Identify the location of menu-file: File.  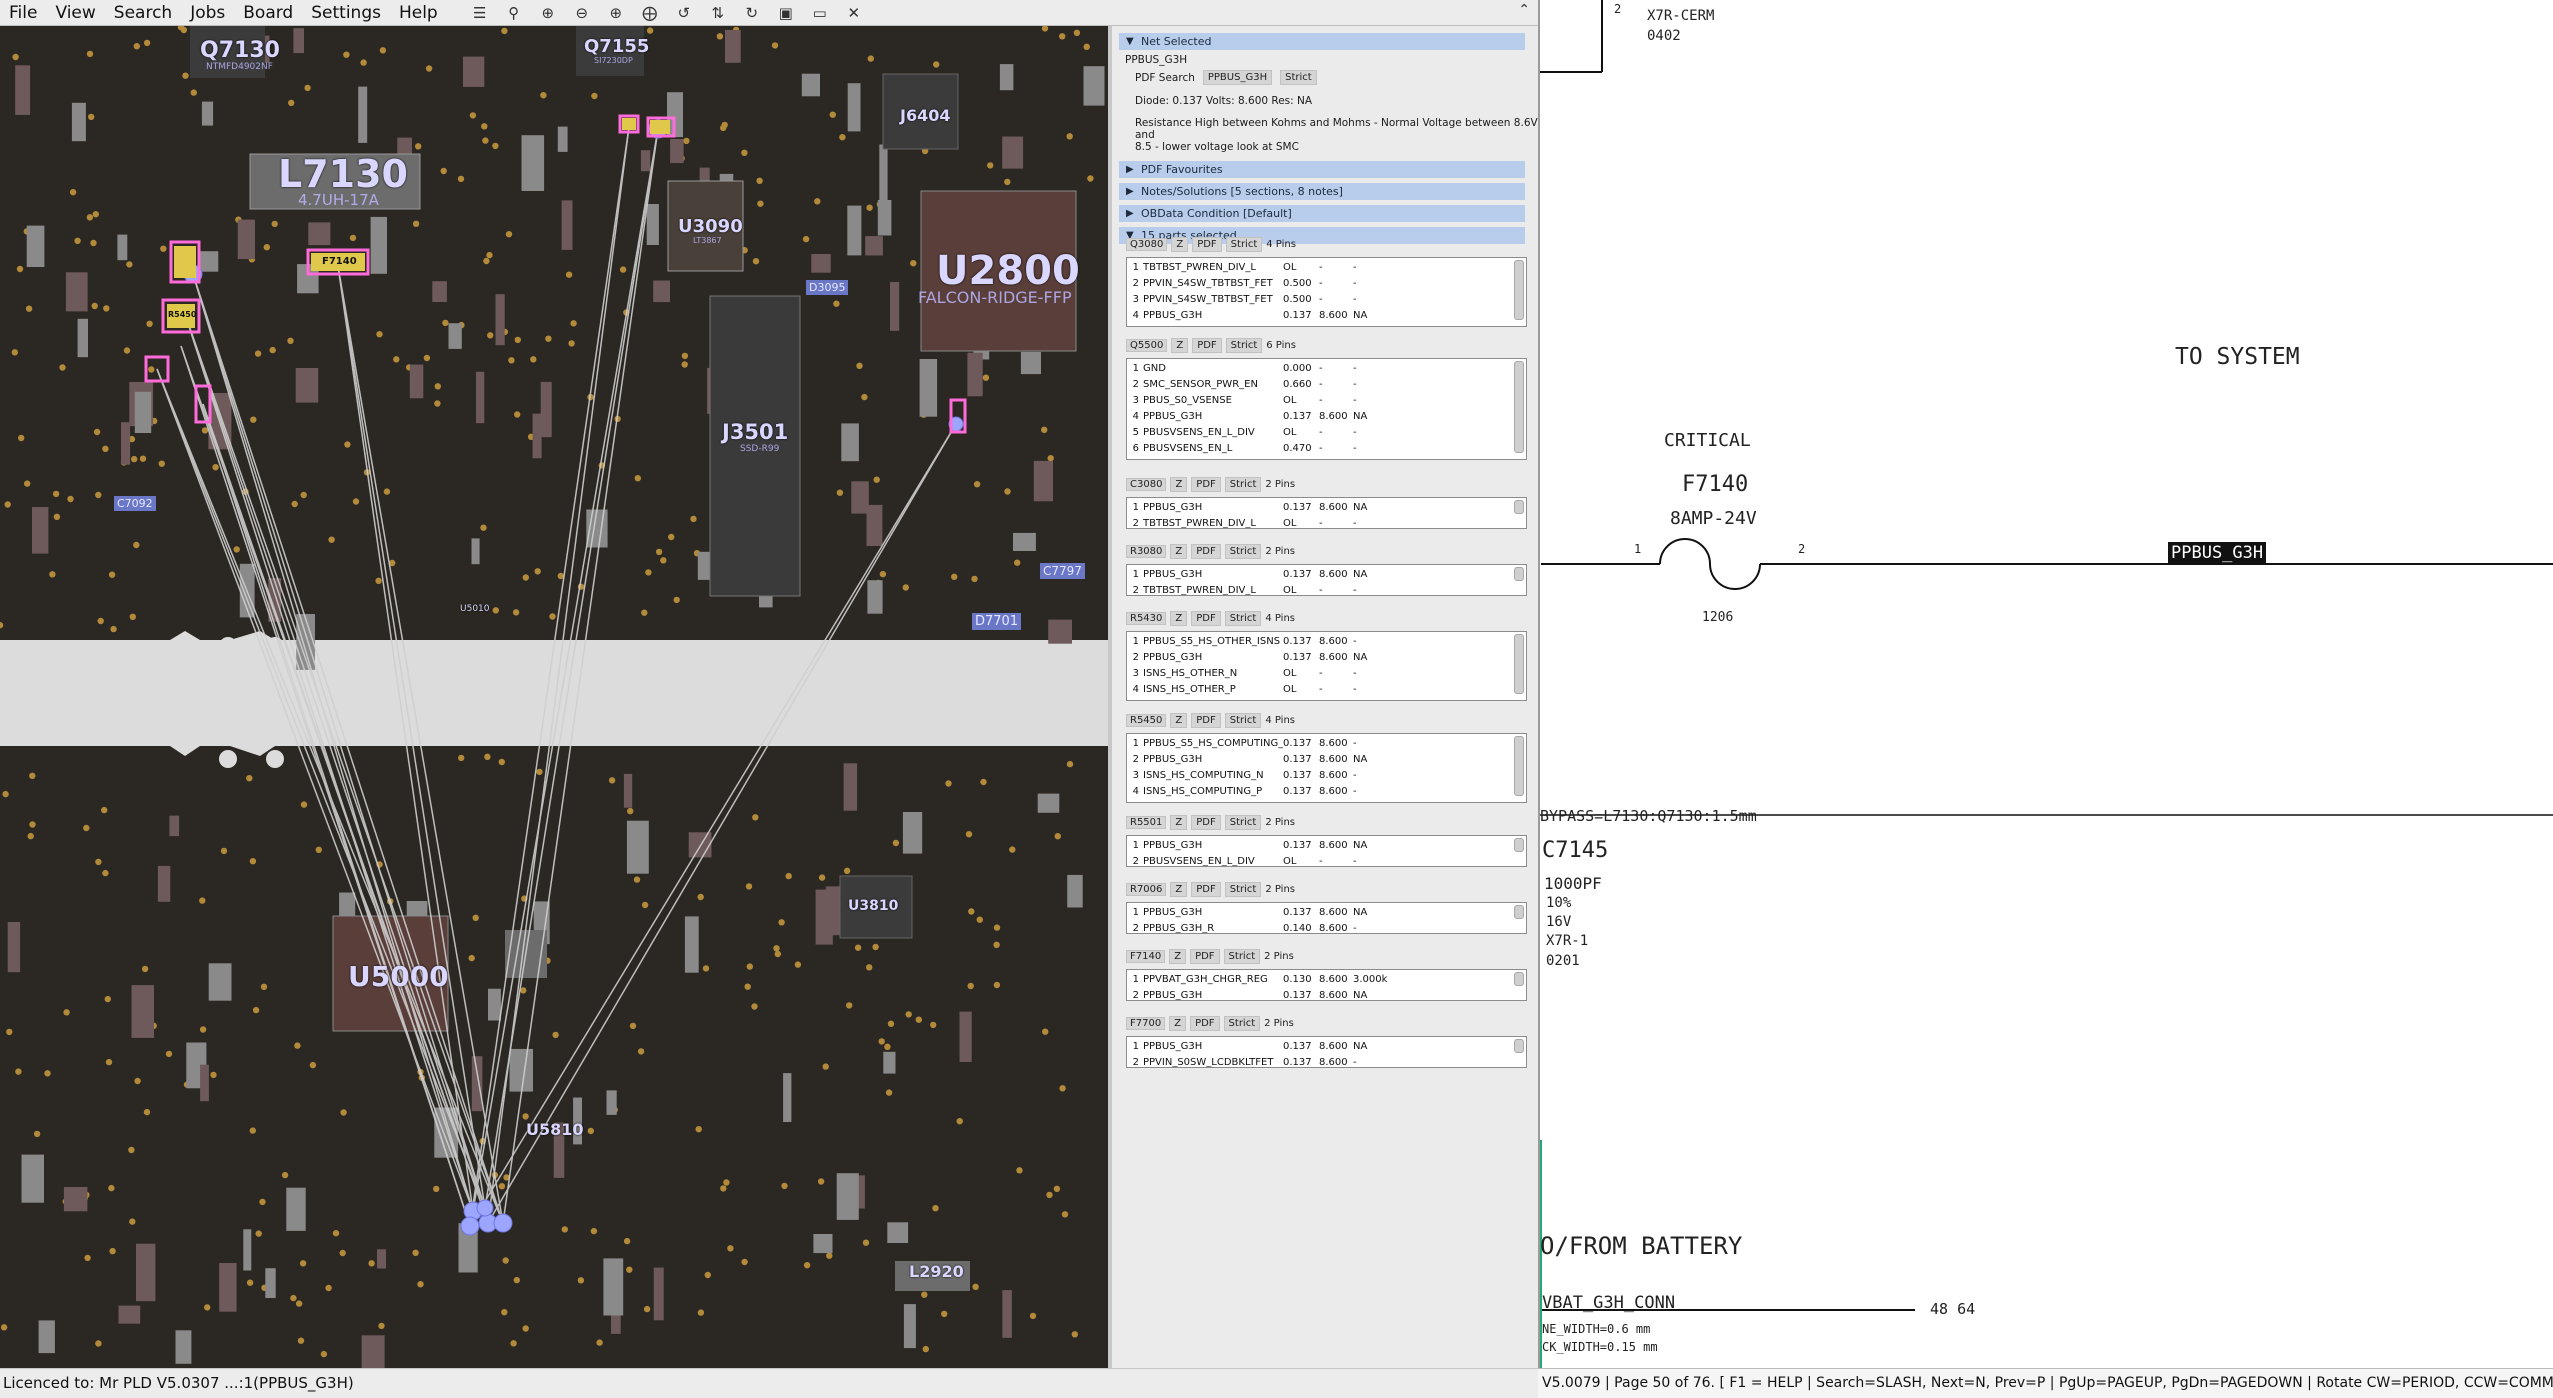
(23, 13).